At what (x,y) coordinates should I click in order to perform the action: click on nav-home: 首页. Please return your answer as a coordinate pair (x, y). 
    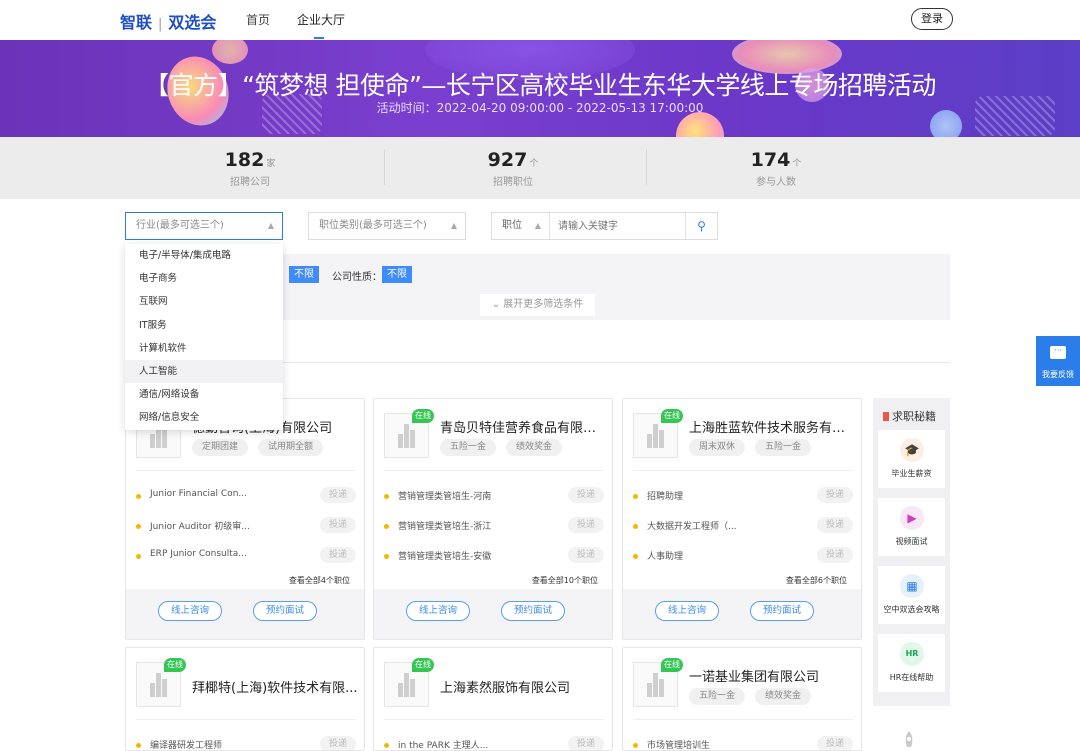
    Looking at the image, I should click on (258, 19).